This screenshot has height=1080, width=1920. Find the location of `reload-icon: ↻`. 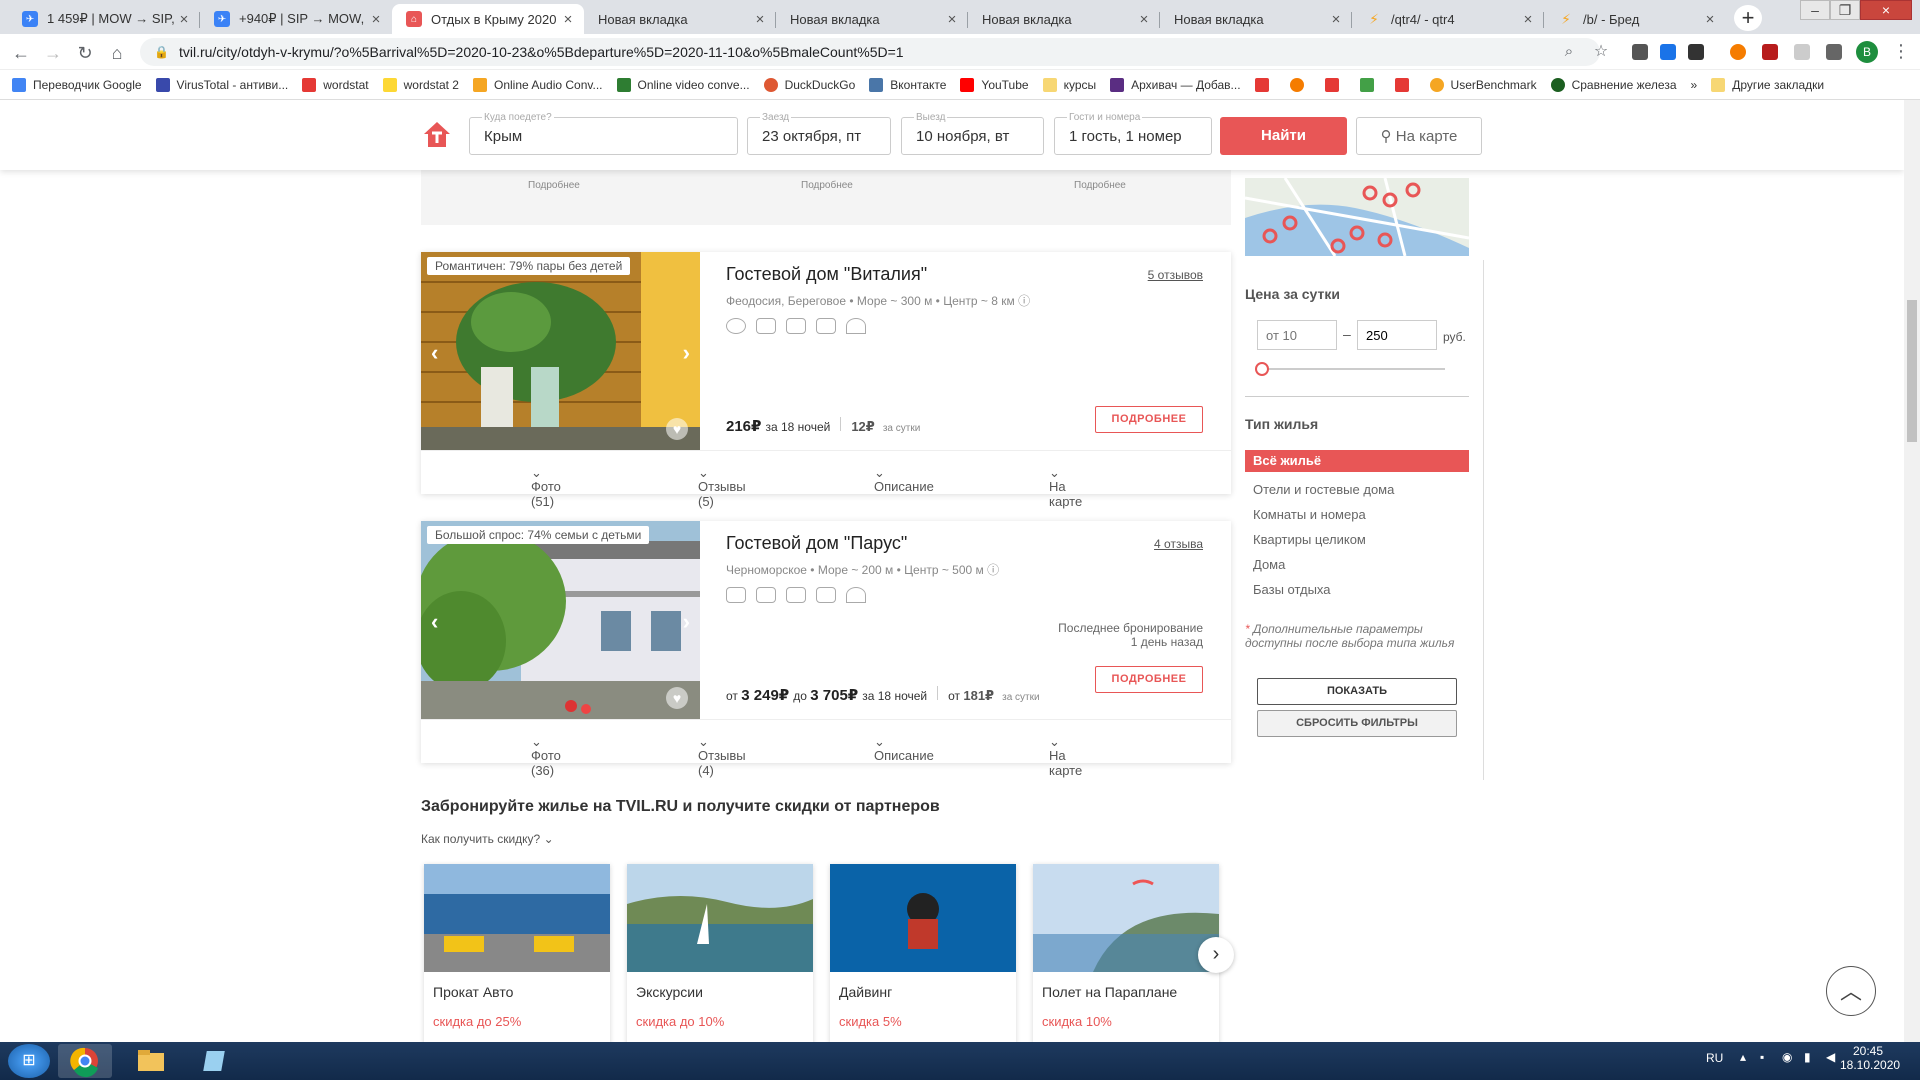

reload-icon: ↻ is located at coordinates (85, 53).